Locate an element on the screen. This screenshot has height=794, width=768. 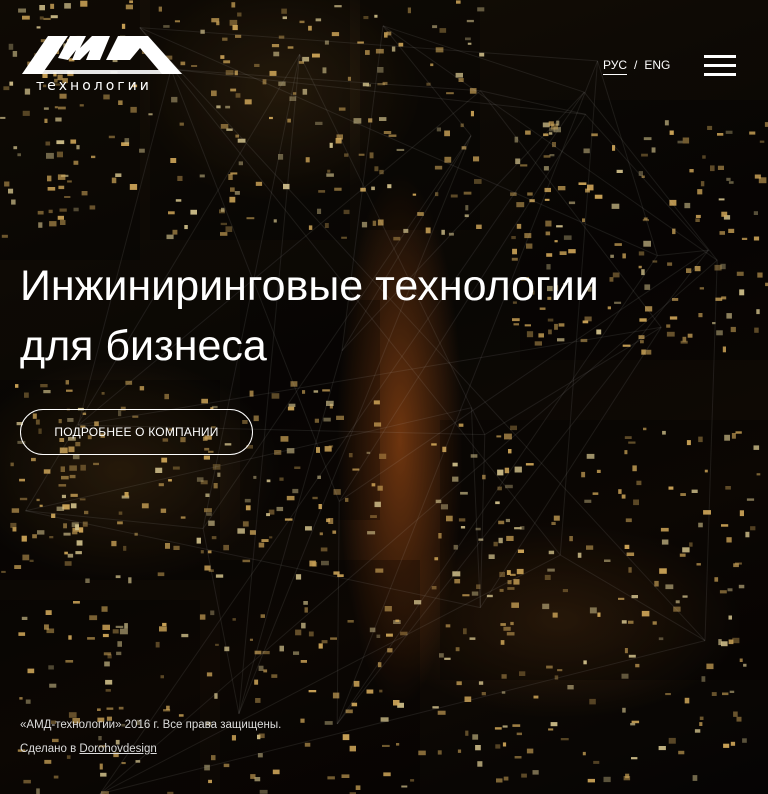
about-company-button: ПОДРОБНЕЕ О КОМПАНИИ is located at coordinates (136, 432).